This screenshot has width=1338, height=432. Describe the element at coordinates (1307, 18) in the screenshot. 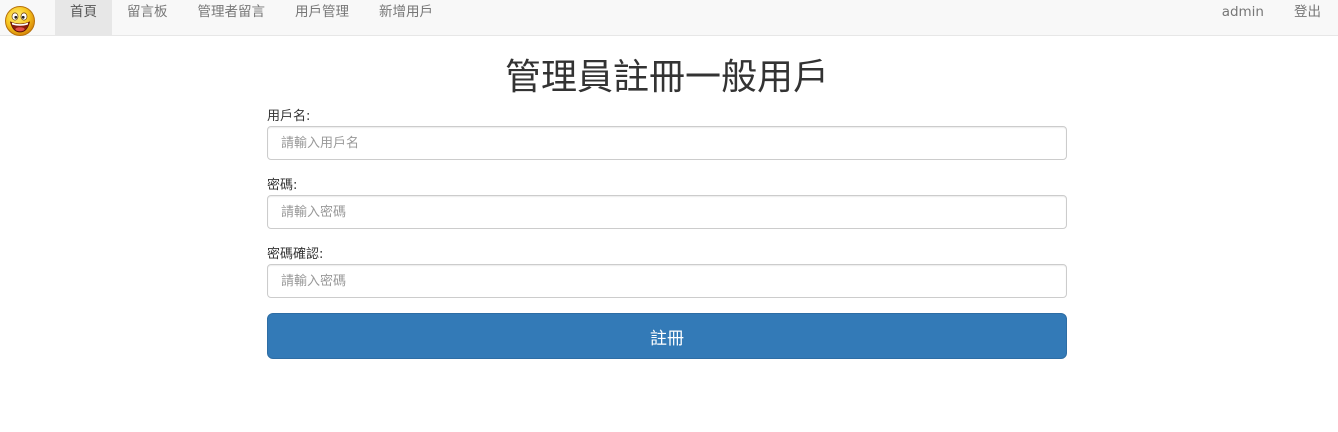

I see `nav-item-logout: 登出` at that location.